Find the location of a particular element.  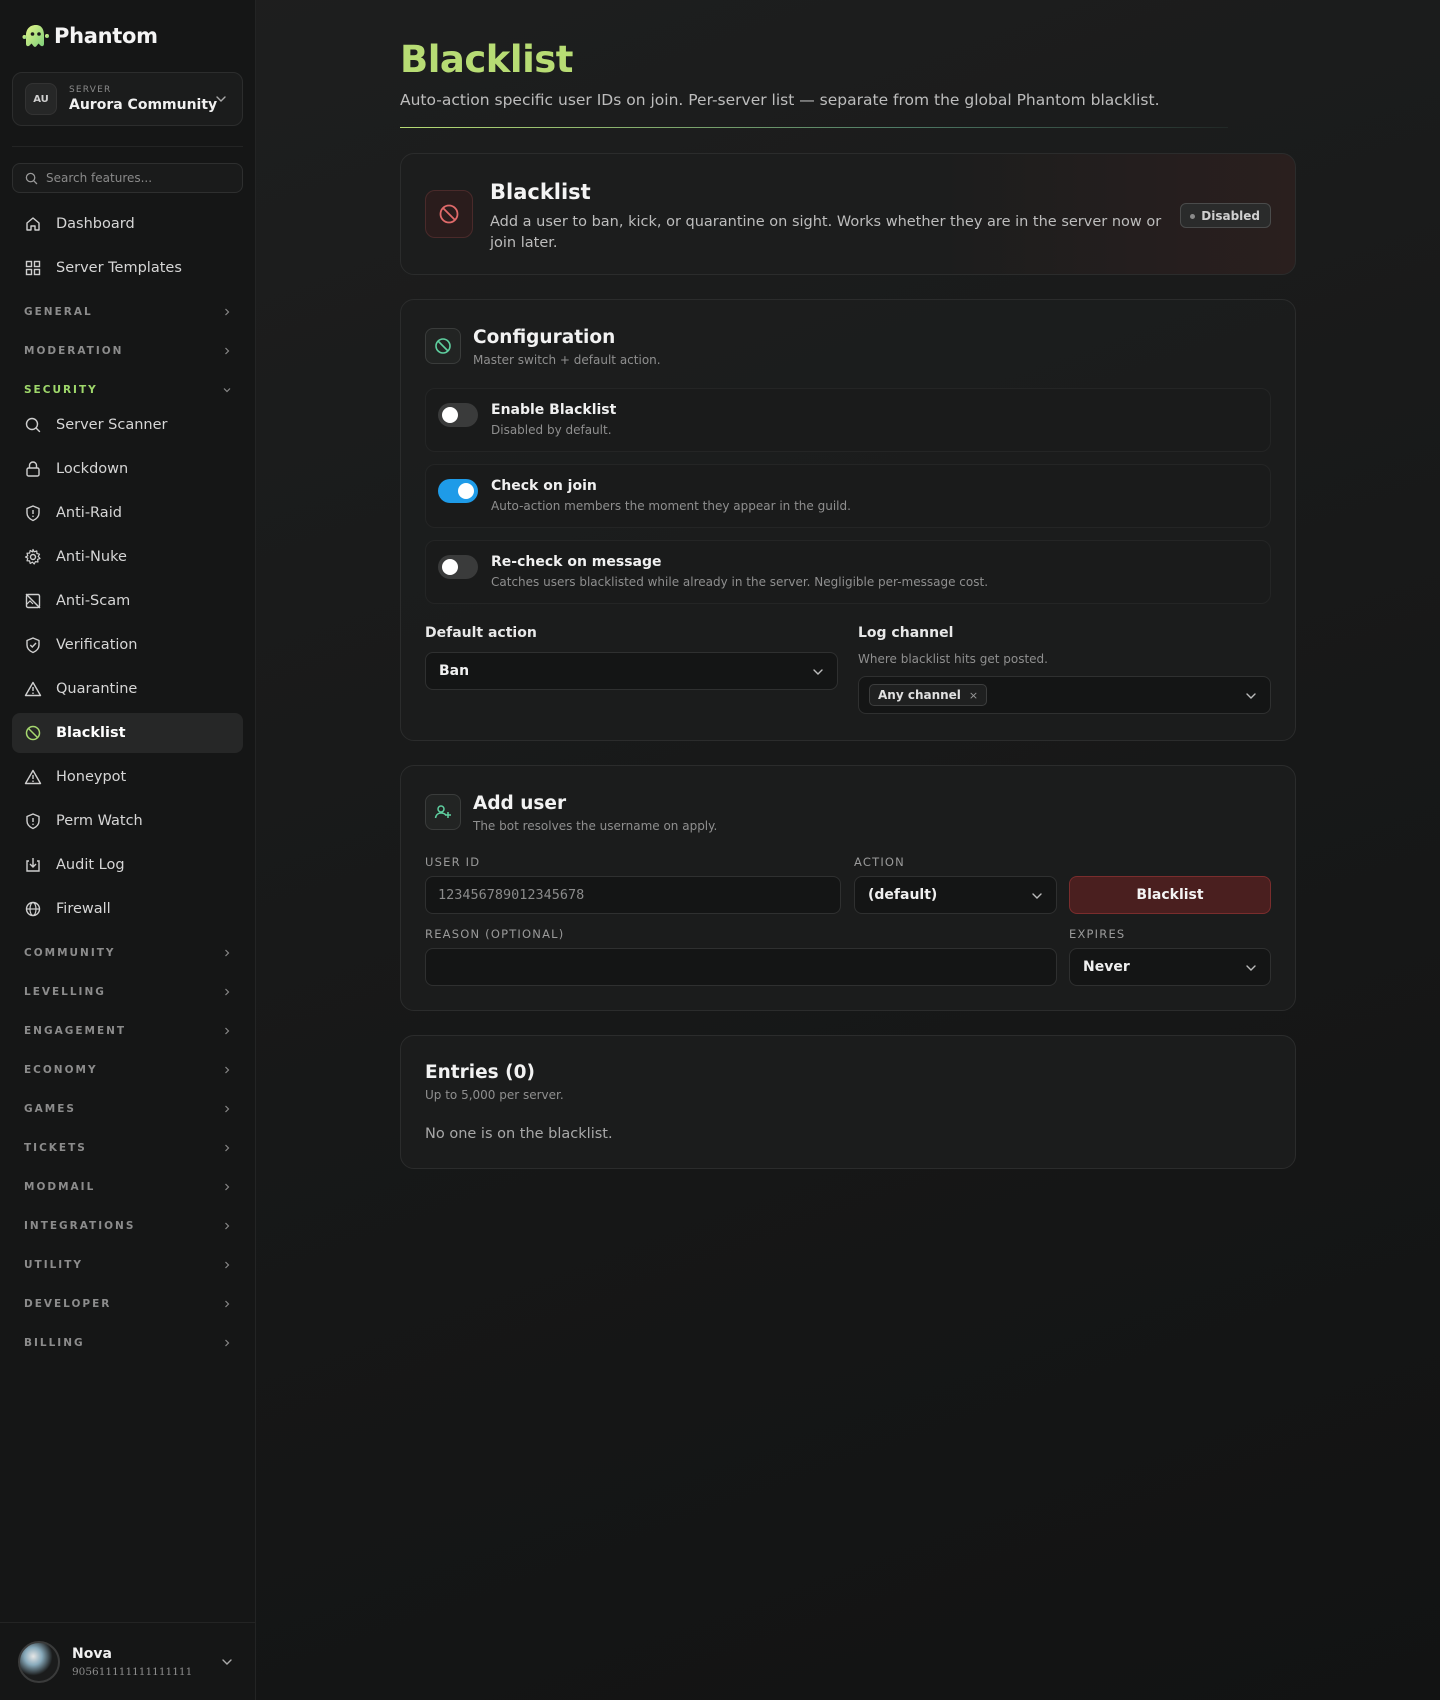

channel-chip: Any channel × is located at coordinates (928, 695).